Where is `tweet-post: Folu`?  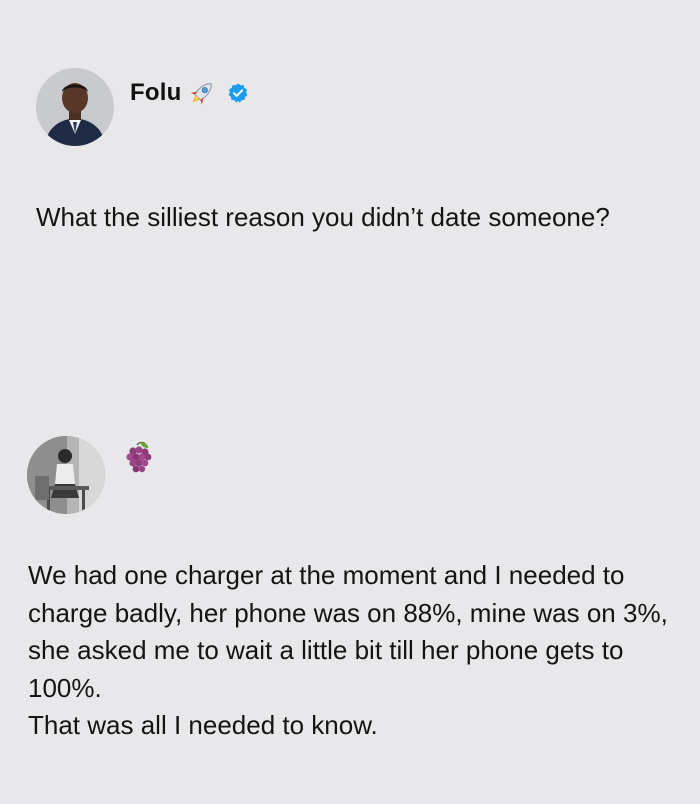
tweet-post: Folu is located at coordinates (356, 107).